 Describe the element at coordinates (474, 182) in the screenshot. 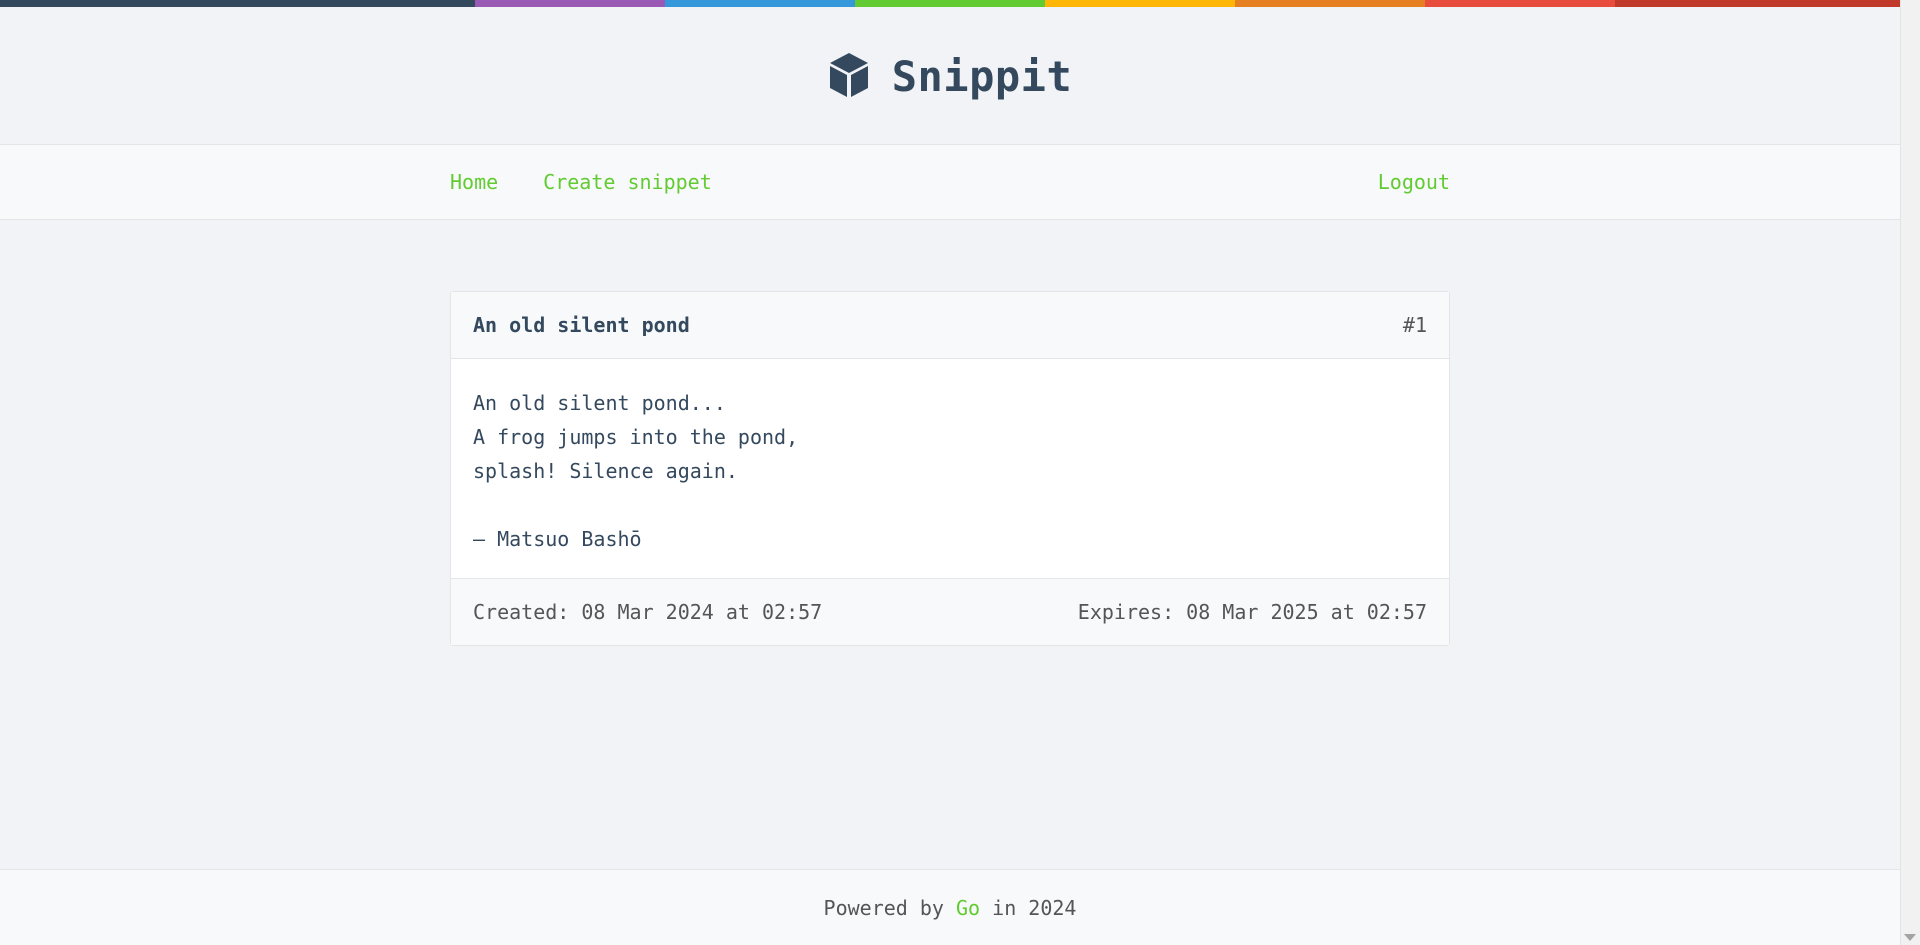

I see `nav-home-link: Home` at that location.